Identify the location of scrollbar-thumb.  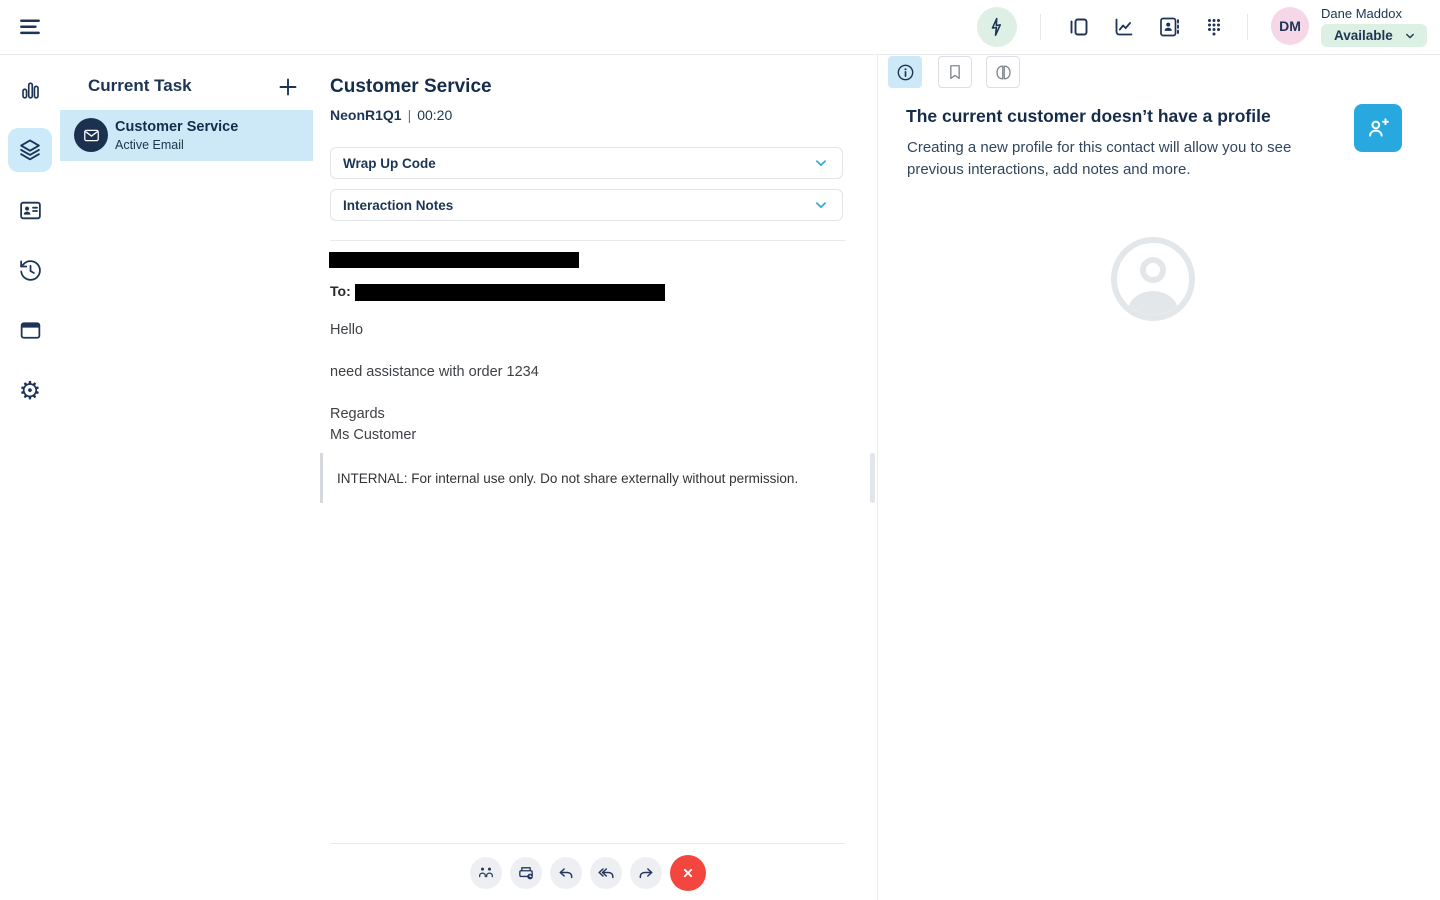
(872, 478).